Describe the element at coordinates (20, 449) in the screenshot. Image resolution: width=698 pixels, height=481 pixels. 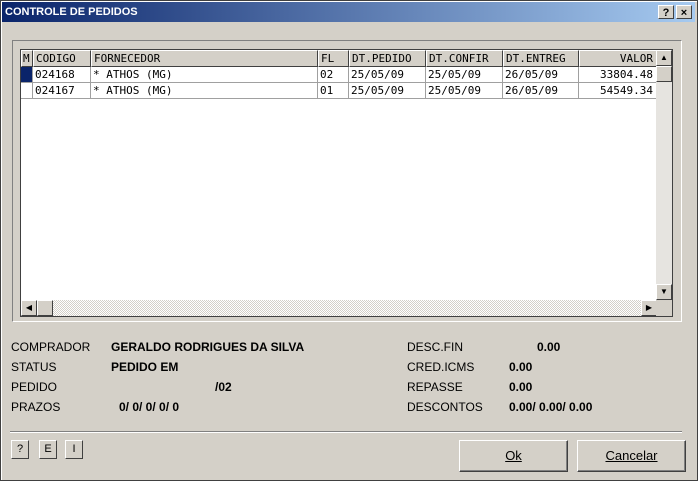
I see `help-button: ?` at that location.